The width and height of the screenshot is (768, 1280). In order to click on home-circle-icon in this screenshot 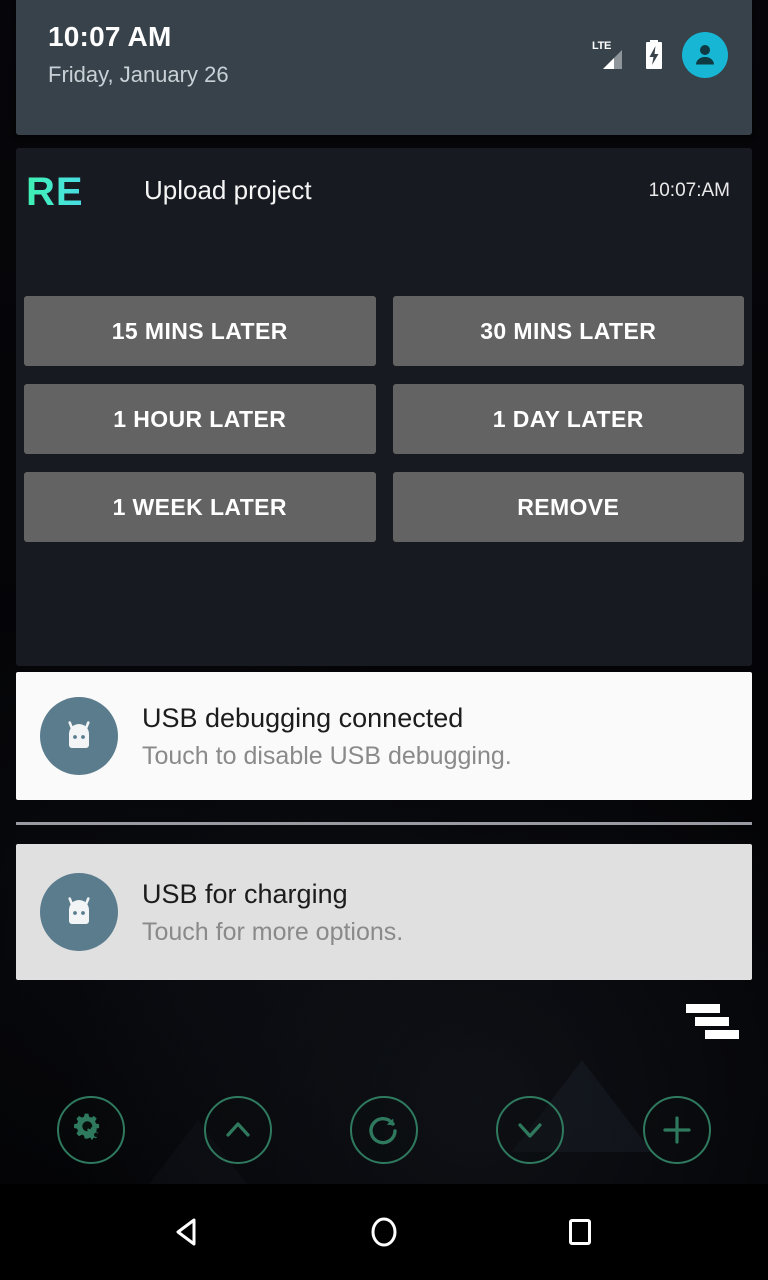, I will do `click(384, 1232)`.